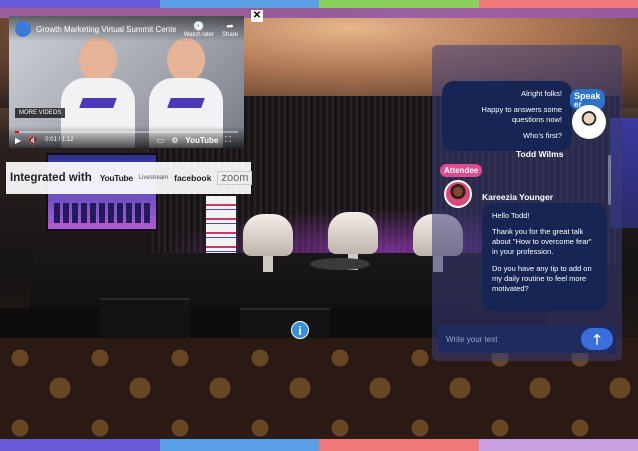 Image resolution: width=638 pixels, height=451 pixels. What do you see at coordinates (193, 178) in the screenshot?
I see `facebook-brand: facebook` at bounding box center [193, 178].